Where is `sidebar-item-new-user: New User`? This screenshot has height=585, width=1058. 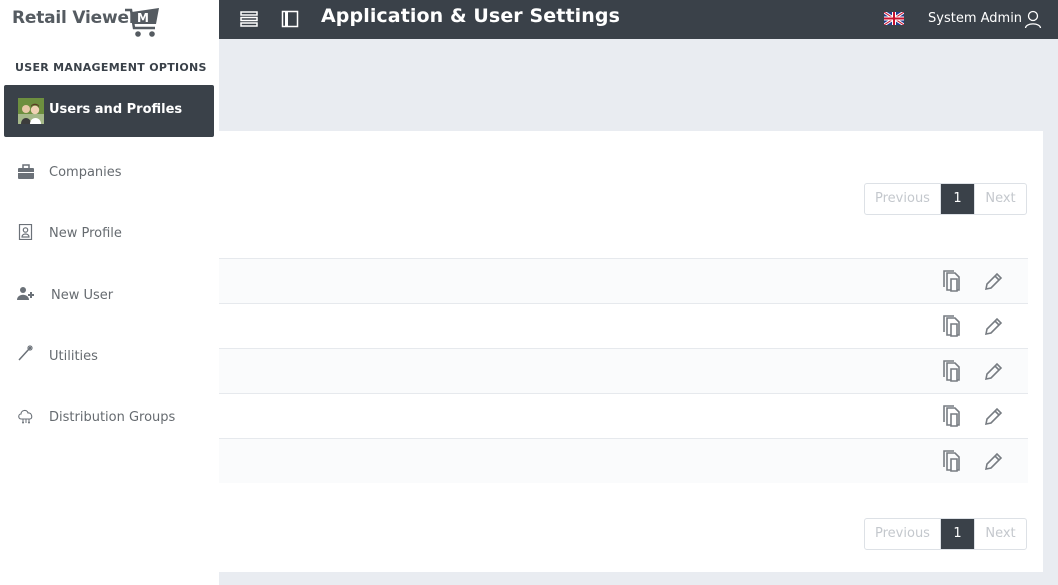
sidebar-item-new-user: New User is located at coordinates (109, 297).